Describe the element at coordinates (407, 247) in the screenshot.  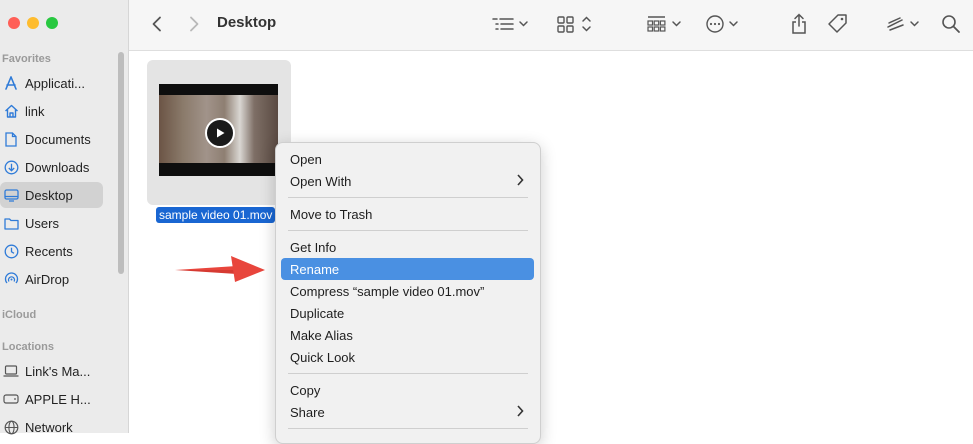
I see `menu-item-get-info: Get Info` at that location.